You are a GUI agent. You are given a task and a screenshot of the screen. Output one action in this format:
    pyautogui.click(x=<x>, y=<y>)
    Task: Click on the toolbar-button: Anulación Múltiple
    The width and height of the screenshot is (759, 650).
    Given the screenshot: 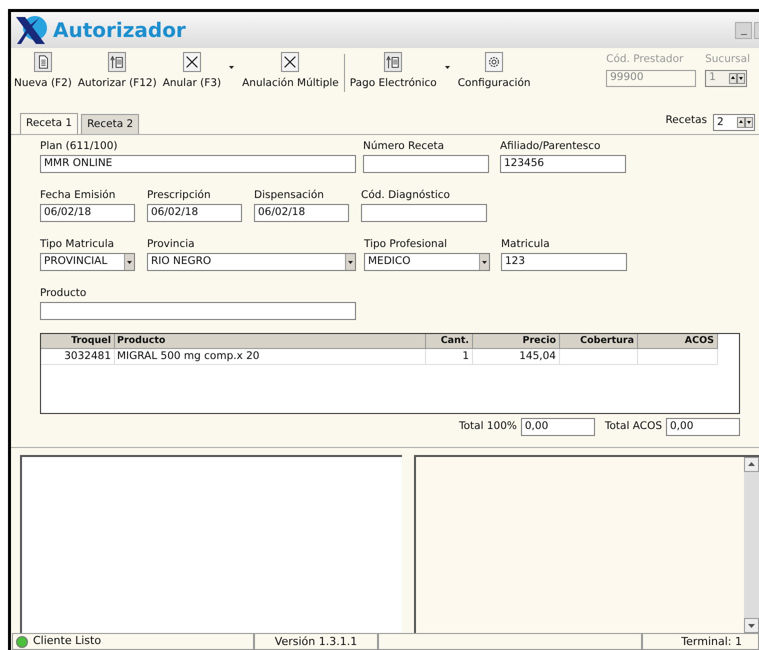 What is the action you would take?
    pyautogui.click(x=290, y=72)
    